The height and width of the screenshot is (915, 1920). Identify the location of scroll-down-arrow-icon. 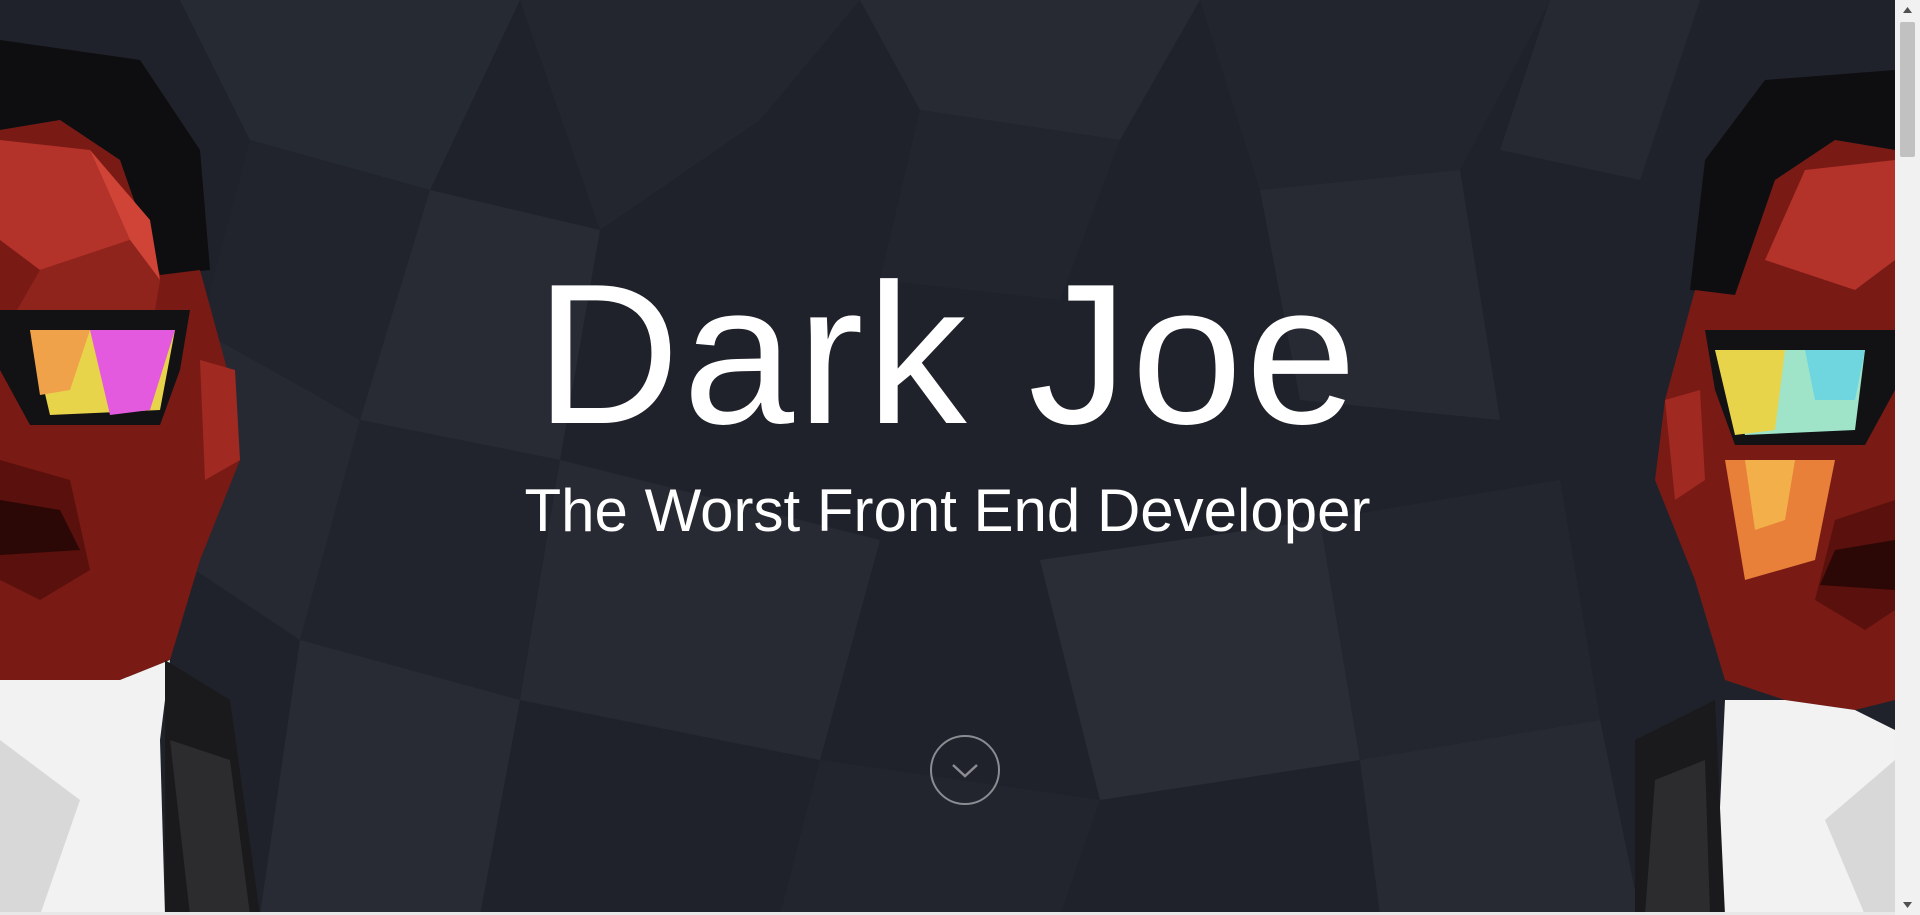
(1907, 905).